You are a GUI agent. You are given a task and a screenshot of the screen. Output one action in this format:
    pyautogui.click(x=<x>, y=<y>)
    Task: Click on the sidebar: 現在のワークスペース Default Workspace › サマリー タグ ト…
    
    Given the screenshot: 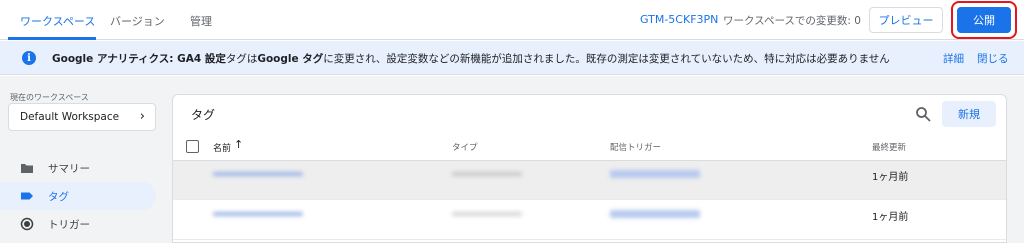 What is the action you would take?
    pyautogui.click(x=84, y=159)
    